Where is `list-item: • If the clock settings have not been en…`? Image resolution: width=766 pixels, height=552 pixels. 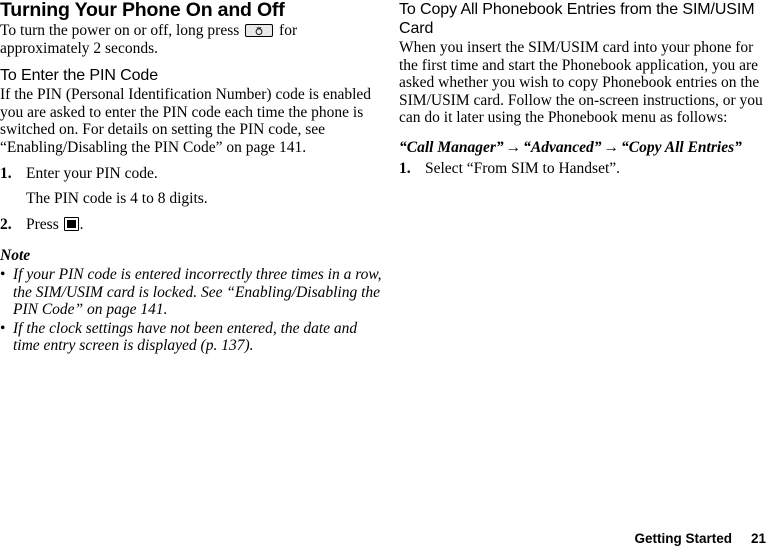 list-item: • If the clock settings have not been en… is located at coordinates (191, 337).